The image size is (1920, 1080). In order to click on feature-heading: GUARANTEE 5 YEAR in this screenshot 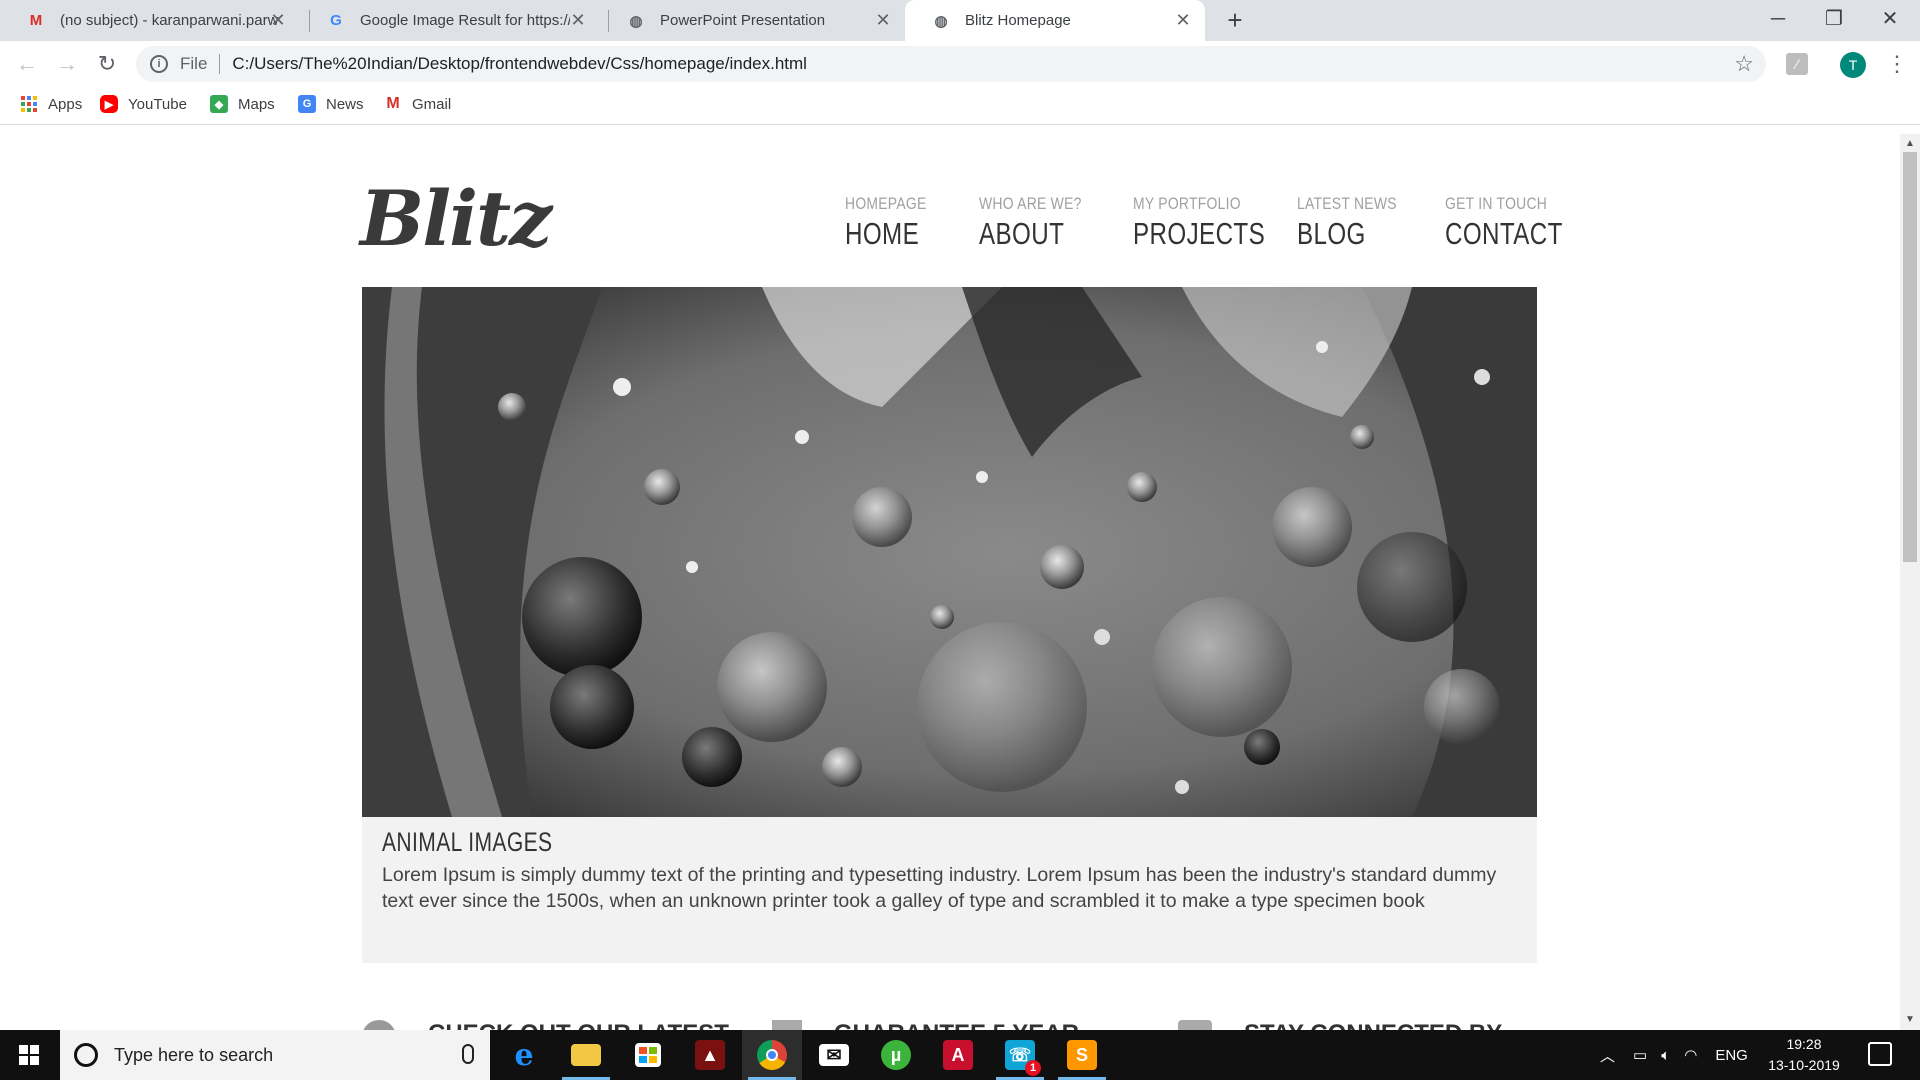, I will do `click(956, 1025)`.